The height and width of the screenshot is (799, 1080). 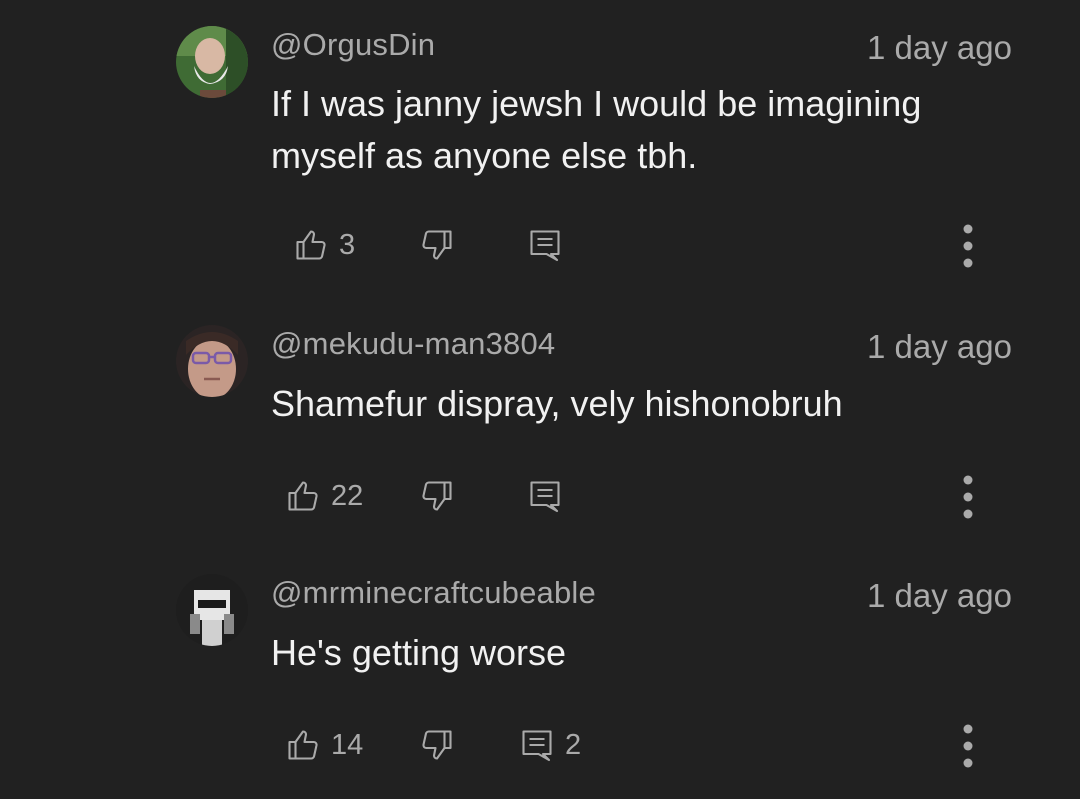 What do you see at coordinates (347, 495) in the screenshot?
I see `like-count: 22` at bounding box center [347, 495].